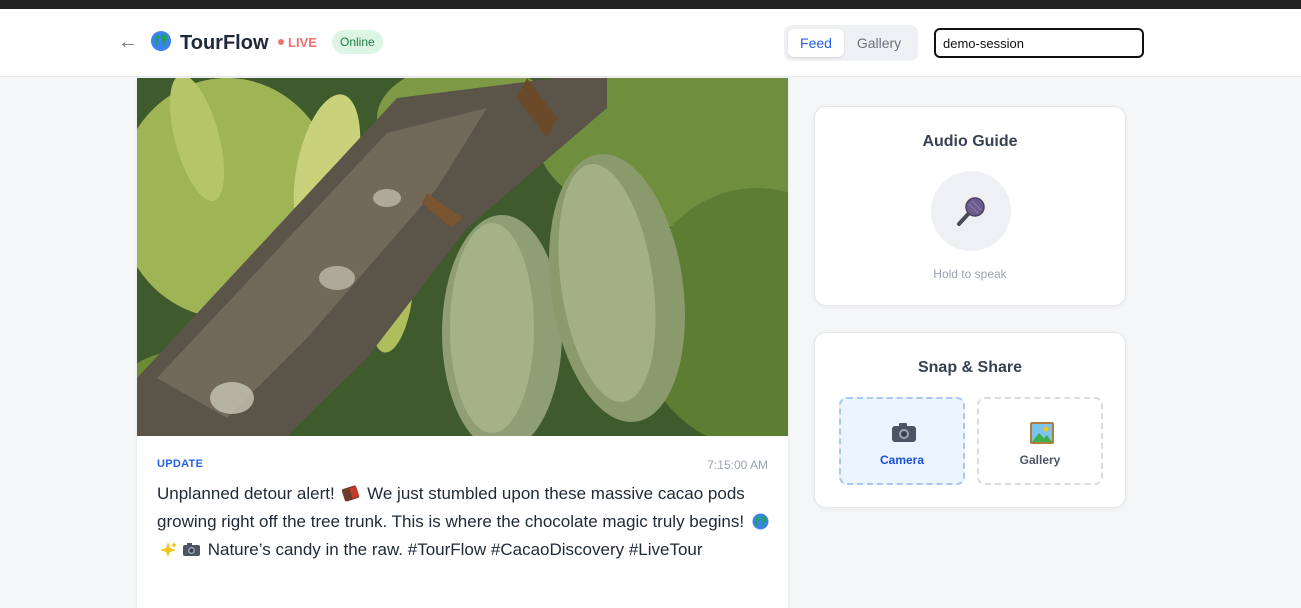 This screenshot has height=608, width=1301. I want to click on live-label: LIVE, so click(302, 42).